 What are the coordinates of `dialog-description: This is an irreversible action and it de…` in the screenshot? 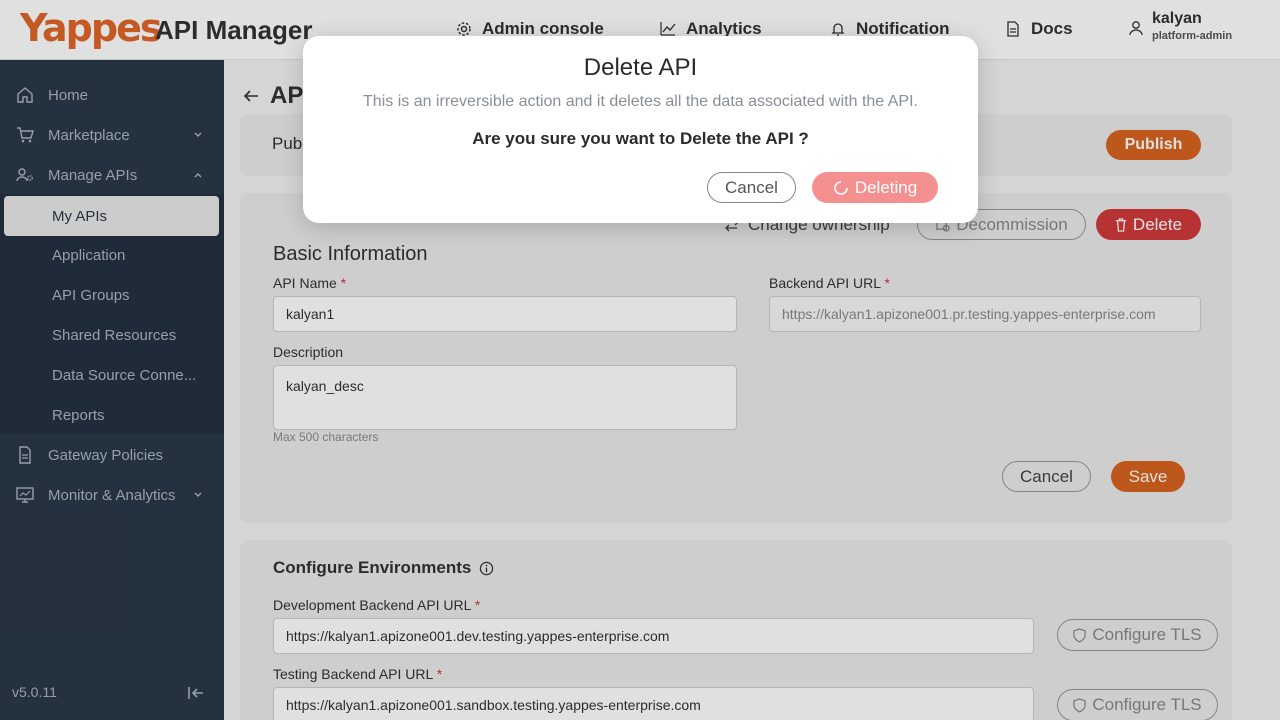 It's located at (640, 101).